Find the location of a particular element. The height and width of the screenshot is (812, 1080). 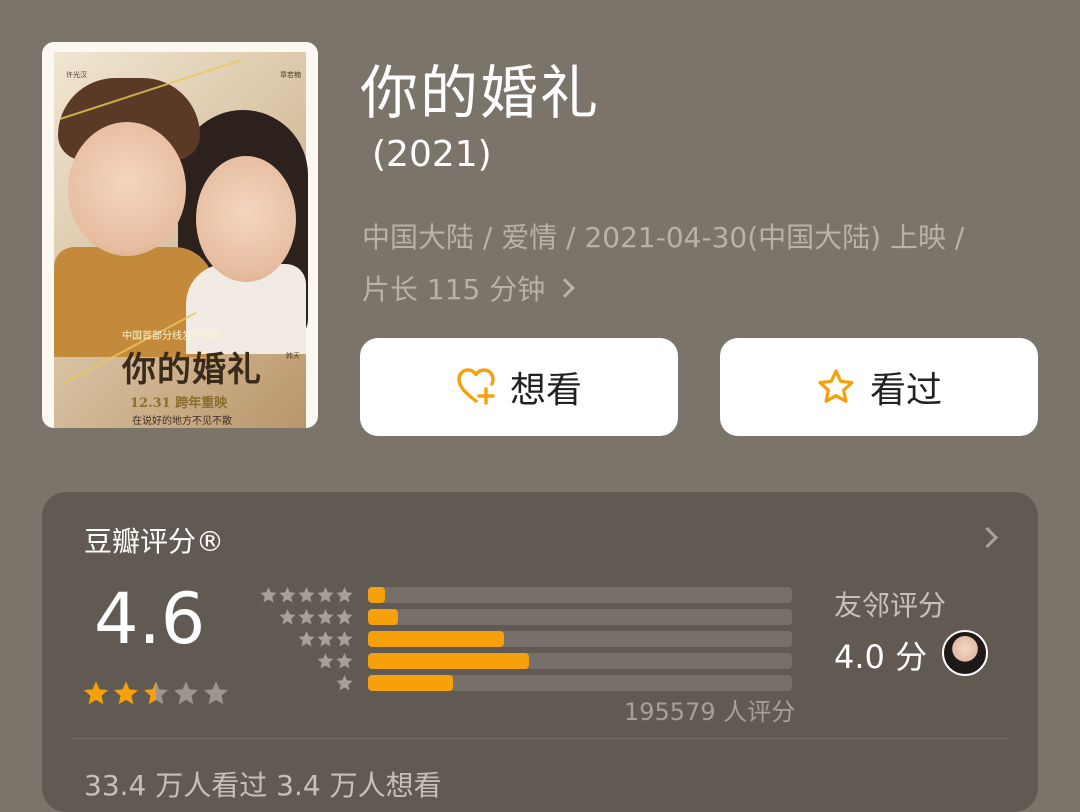

movie-duration-link: 片长 115 分钟 is located at coordinates (702, 288).